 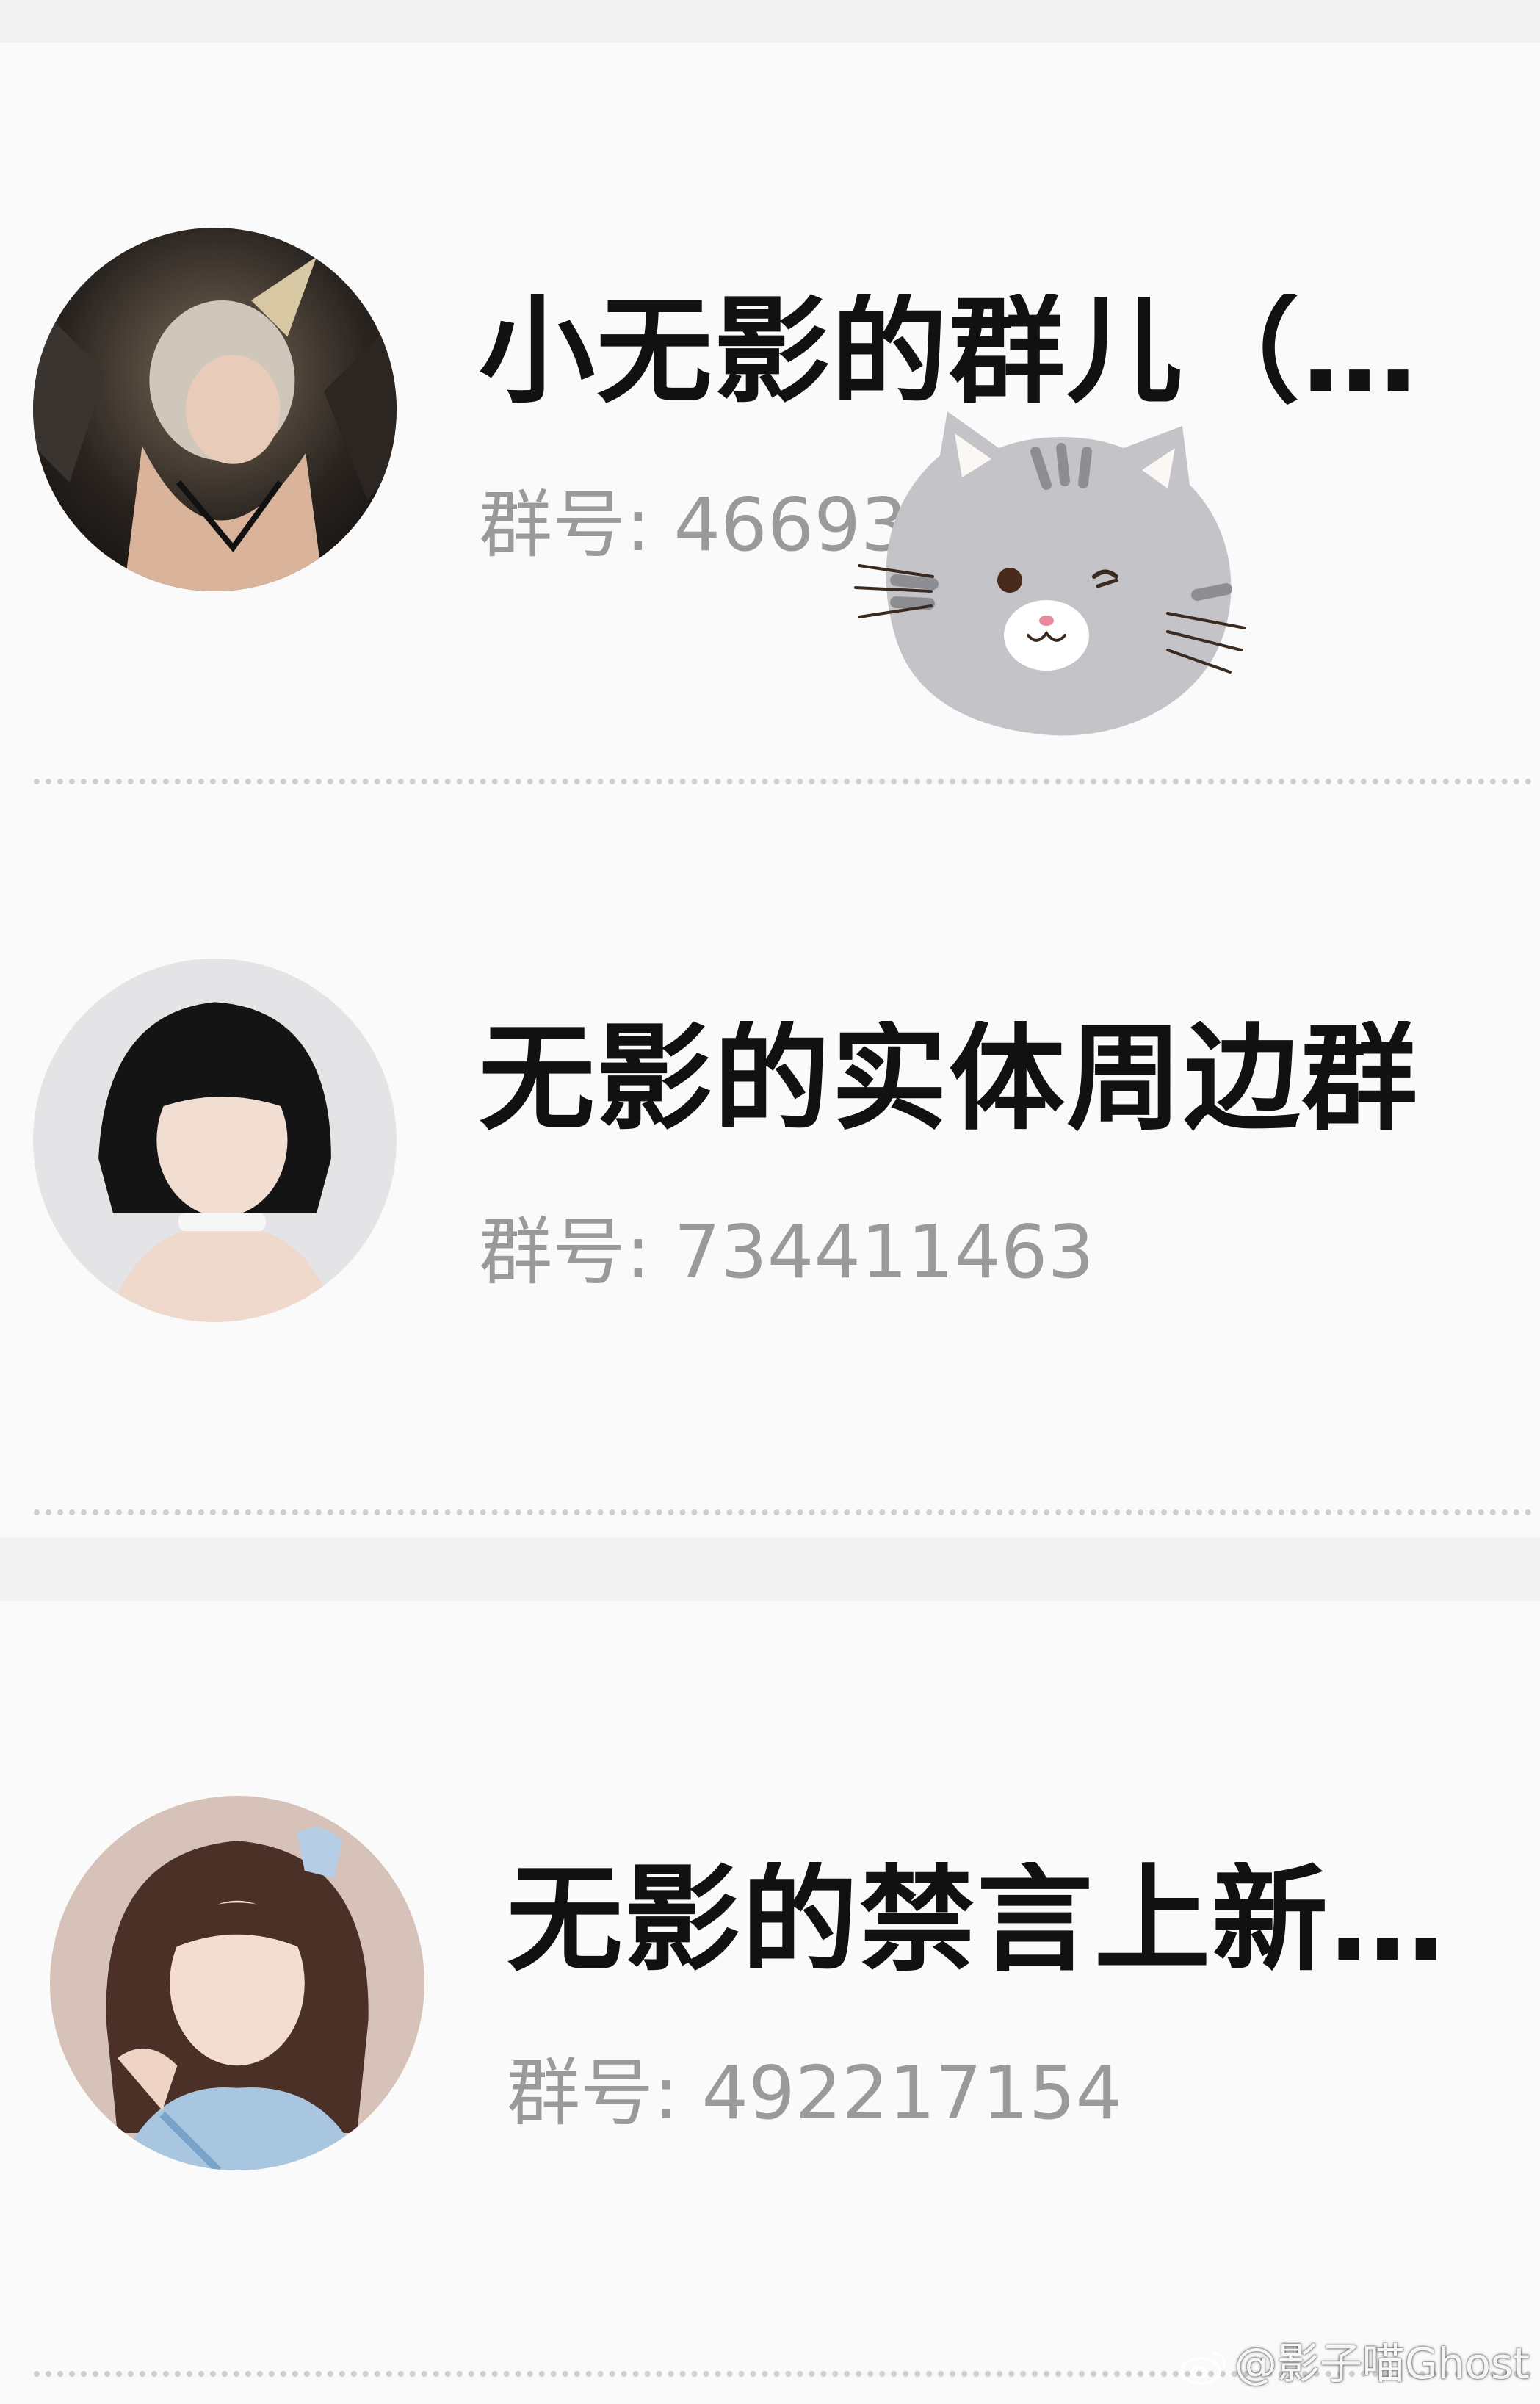 What do you see at coordinates (693, 525) in the screenshot?
I see `group-id: 群号: 46693` at bounding box center [693, 525].